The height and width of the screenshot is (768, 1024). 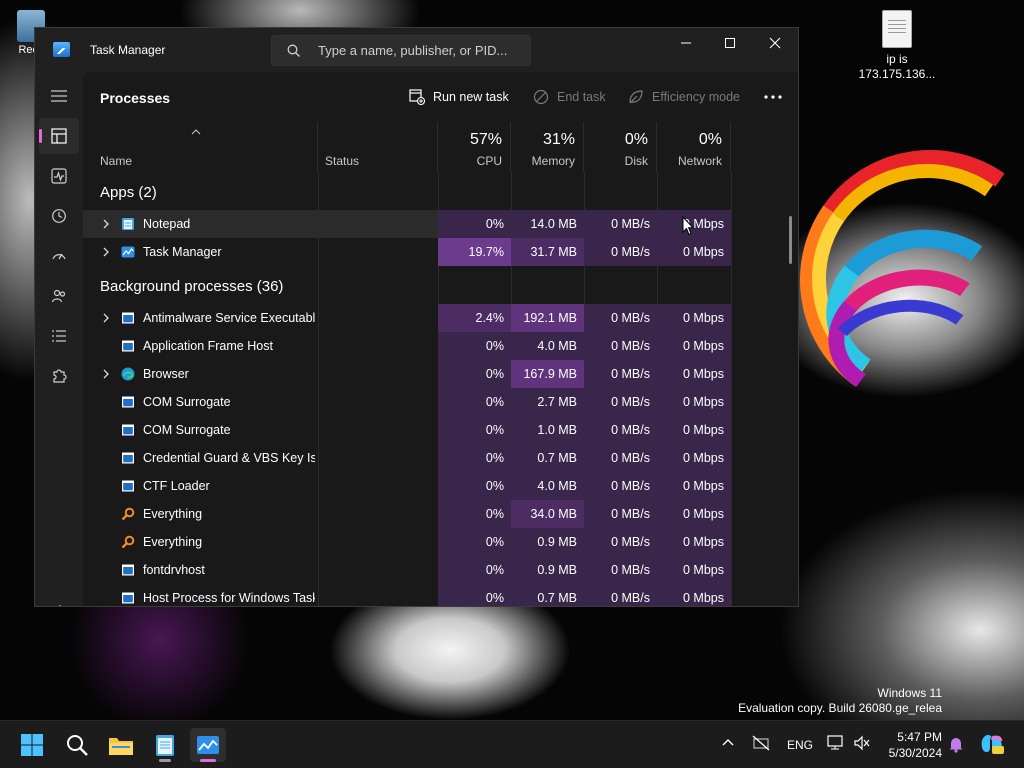 I want to click on process-row: Task Manager 19.7% 31.7 MB 0 MB/s 0 Mbps, so click(x=407, y=252).